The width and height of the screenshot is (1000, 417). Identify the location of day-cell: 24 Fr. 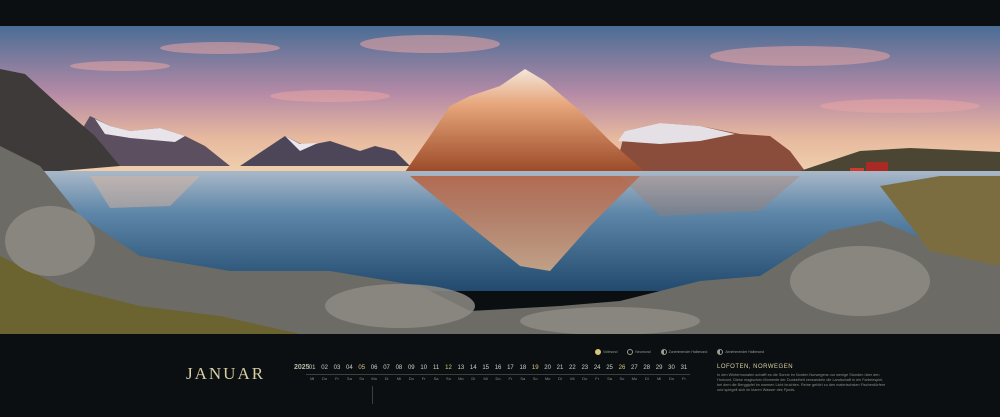
(597, 373).